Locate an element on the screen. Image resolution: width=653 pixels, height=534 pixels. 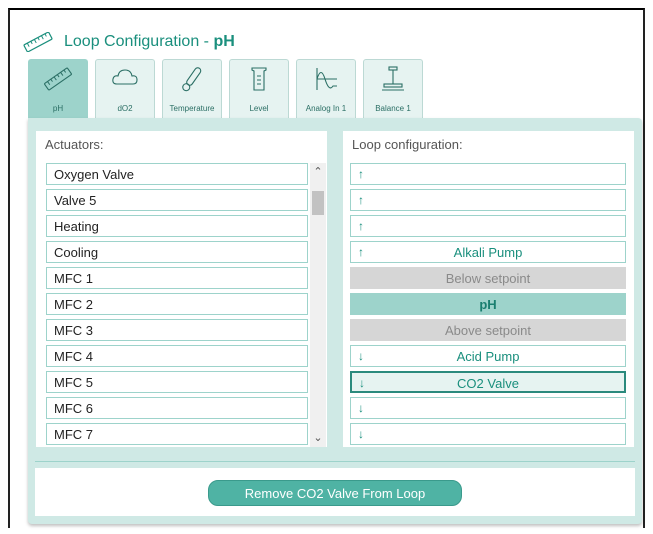
tab-level: Level is located at coordinates (259, 89).